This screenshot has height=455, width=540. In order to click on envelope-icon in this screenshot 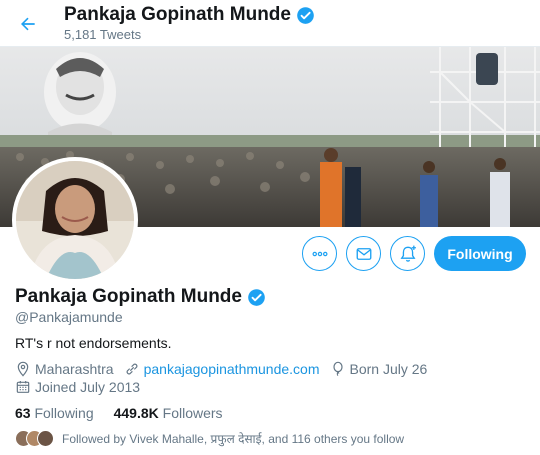, I will do `click(363, 253)`.